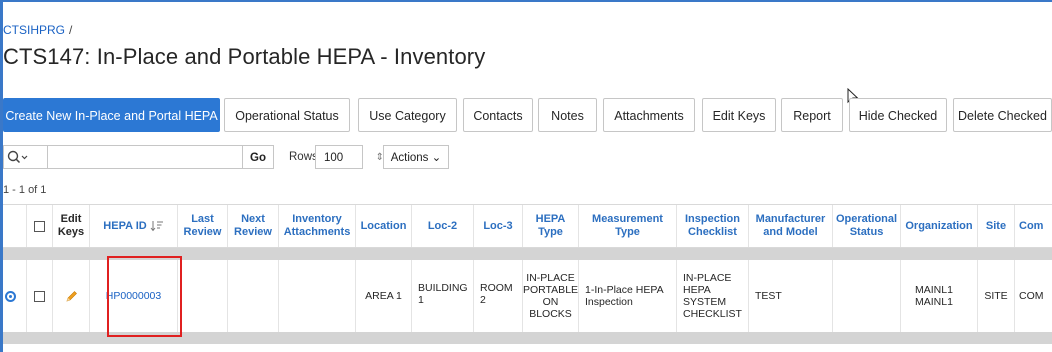 The width and height of the screenshot is (1052, 352). Describe the element at coordinates (1033, 226) in the screenshot. I see `header-com: Com` at that location.